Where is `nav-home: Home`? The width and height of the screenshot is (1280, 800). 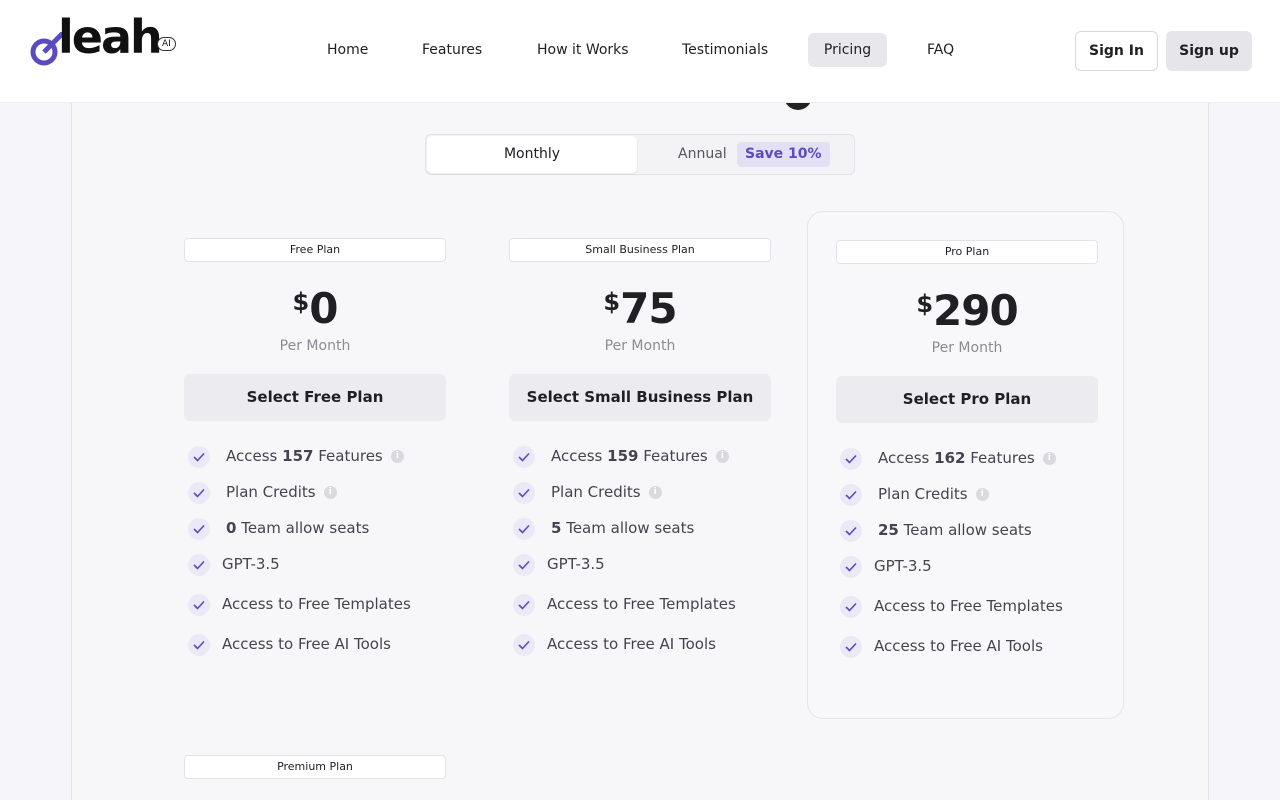 nav-home: Home is located at coordinates (347, 50).